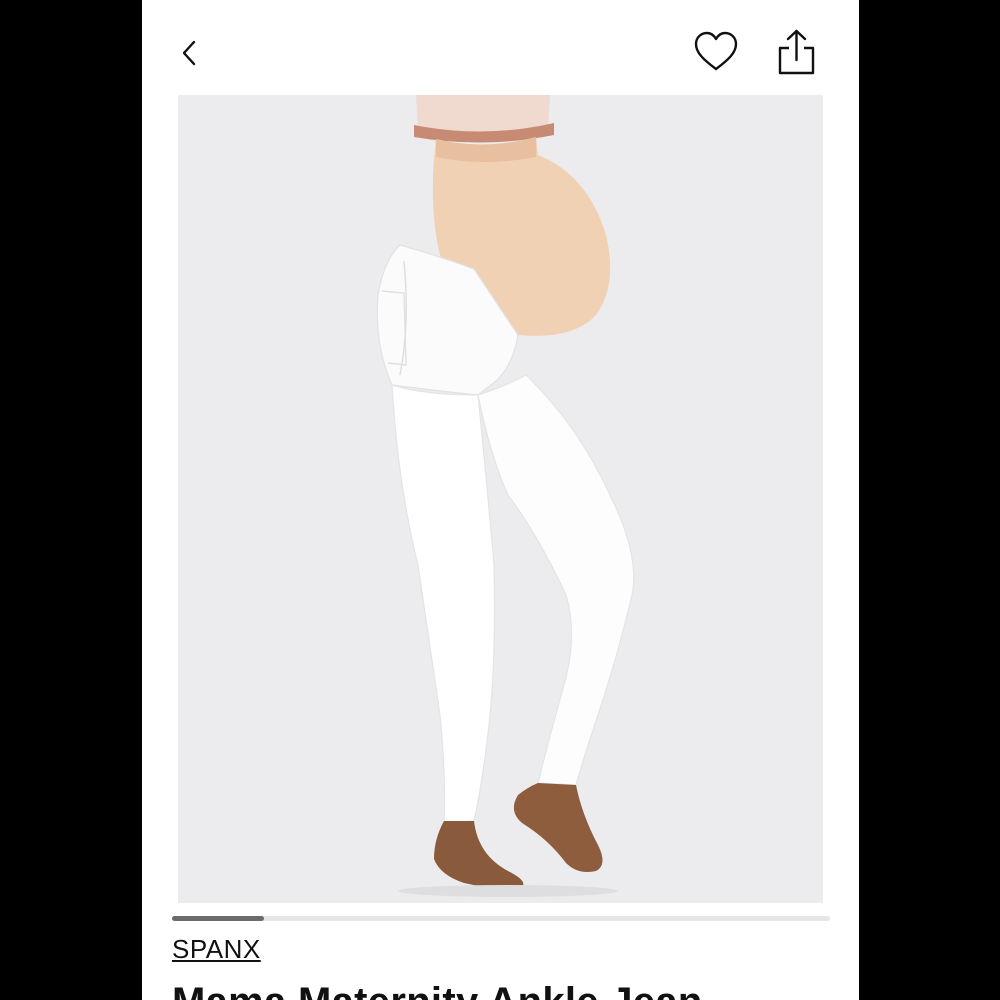 The image size is (1000, 1000). What do you see at coordinates (437, 990) in the screenshot?
I see `product-title: Mama Maternity Ankle Jean` at bounding box center [437, 990].